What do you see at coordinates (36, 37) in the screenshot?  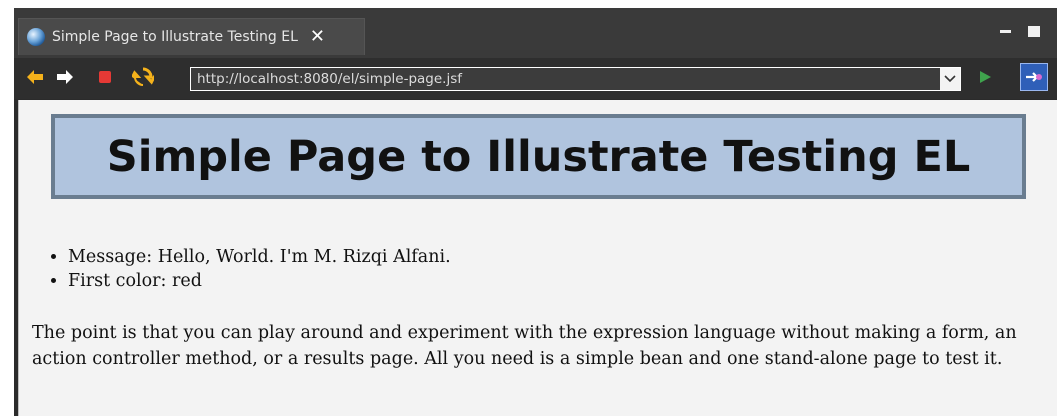 I see `globe-icon` at bounding box center [36, 37].